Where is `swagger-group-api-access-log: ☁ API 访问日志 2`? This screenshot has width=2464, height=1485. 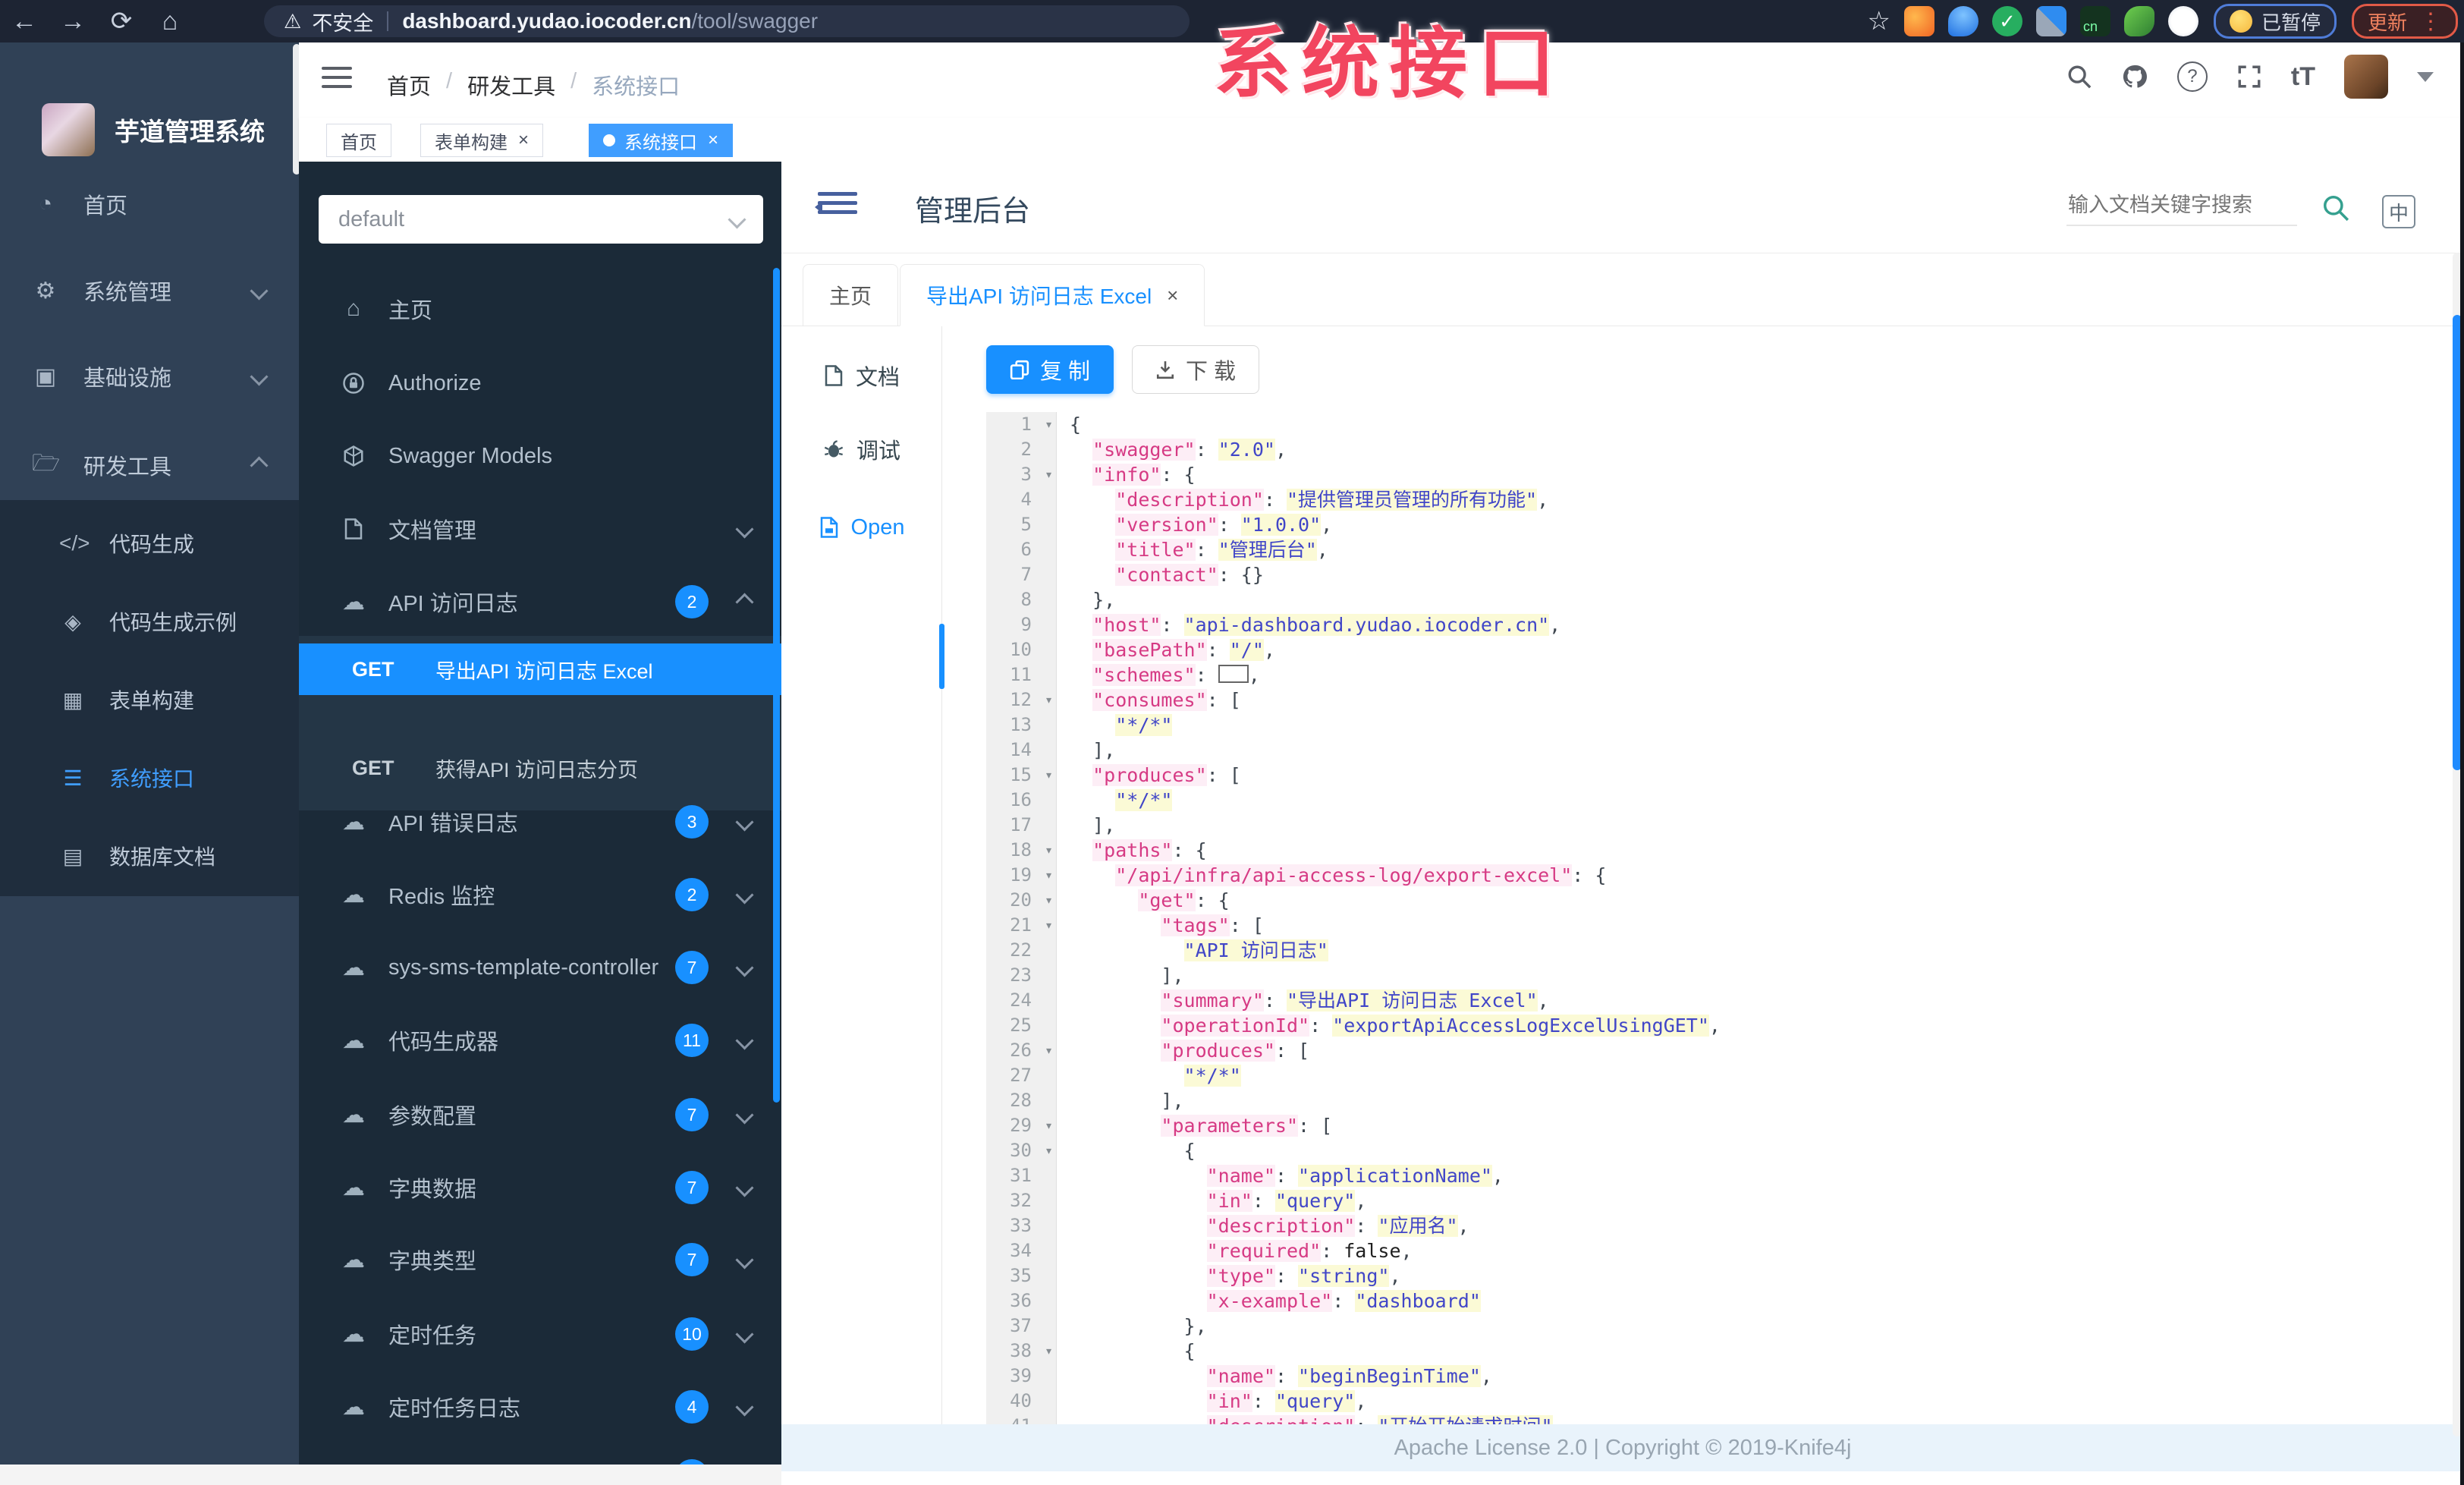 swagger-group-api-access-log: ☁ API 访问日志 2 is located at coordinates (540, 601).